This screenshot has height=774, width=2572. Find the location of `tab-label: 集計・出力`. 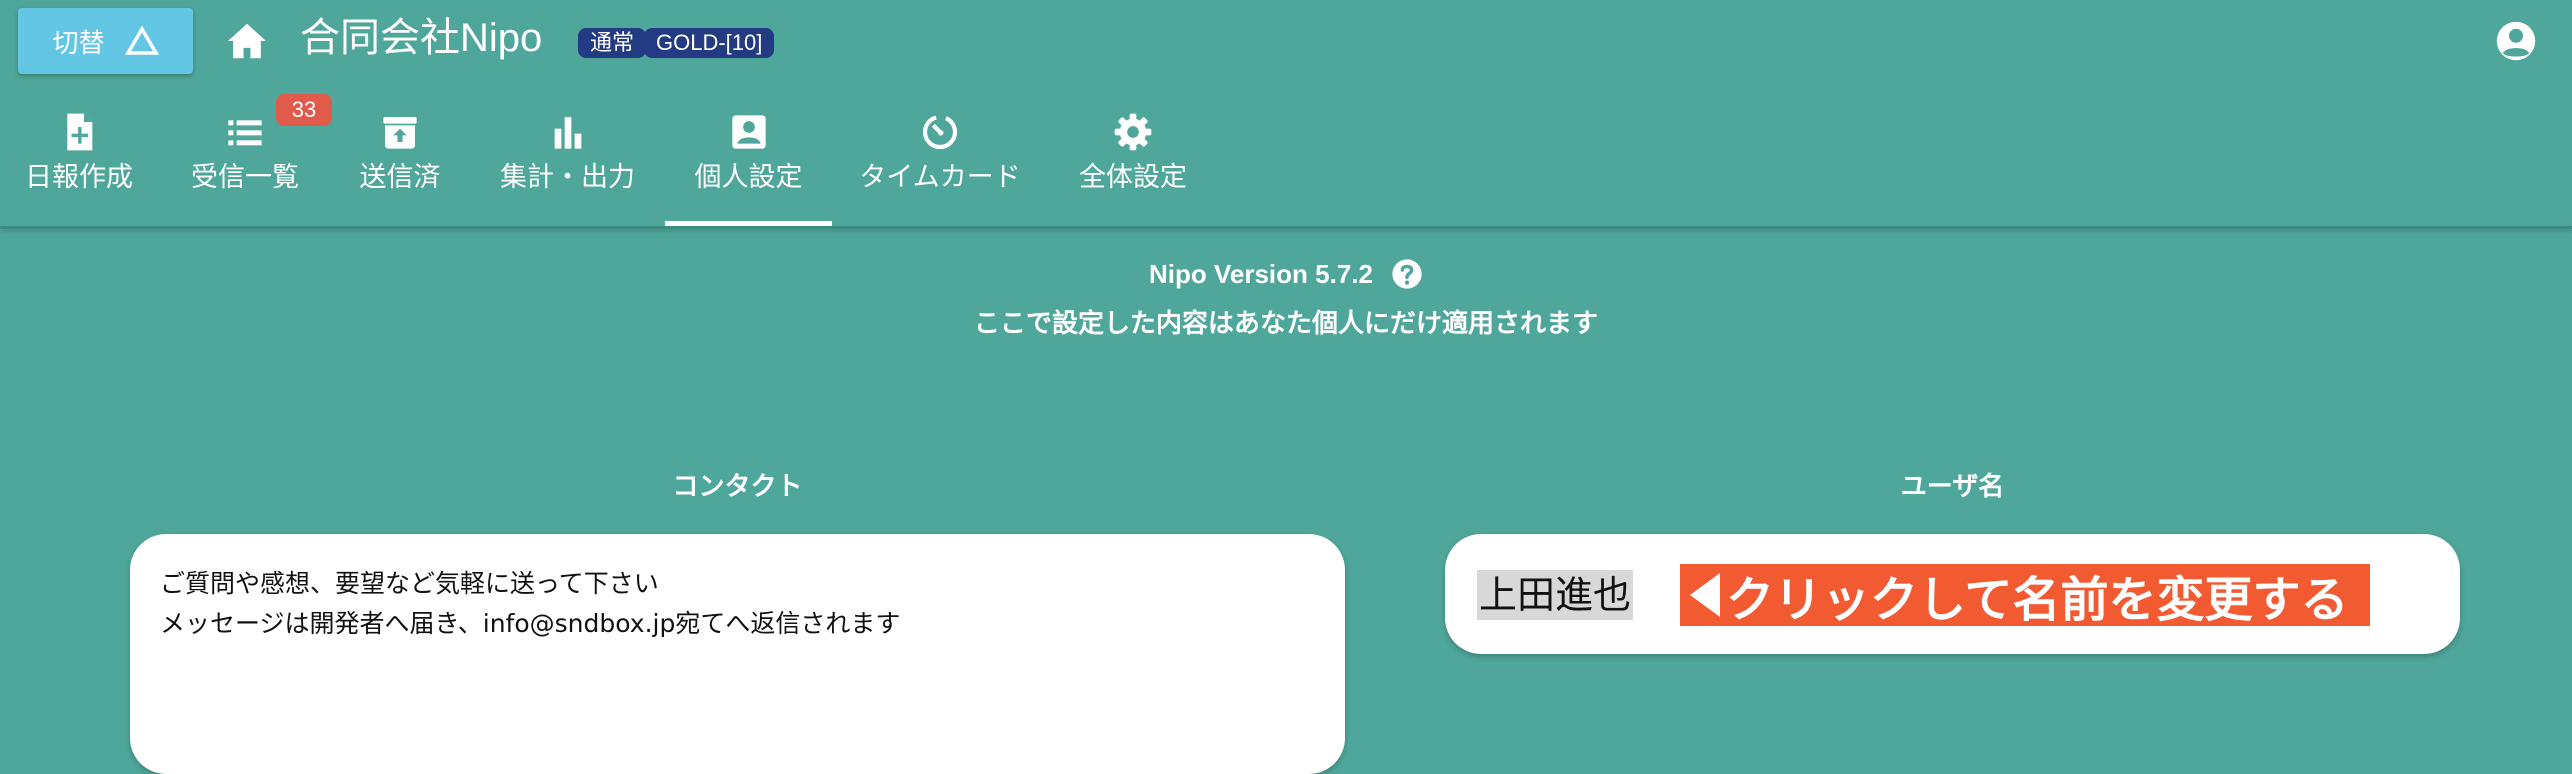

tab-label: 集計・出力 is located at coordinates (567, 177).